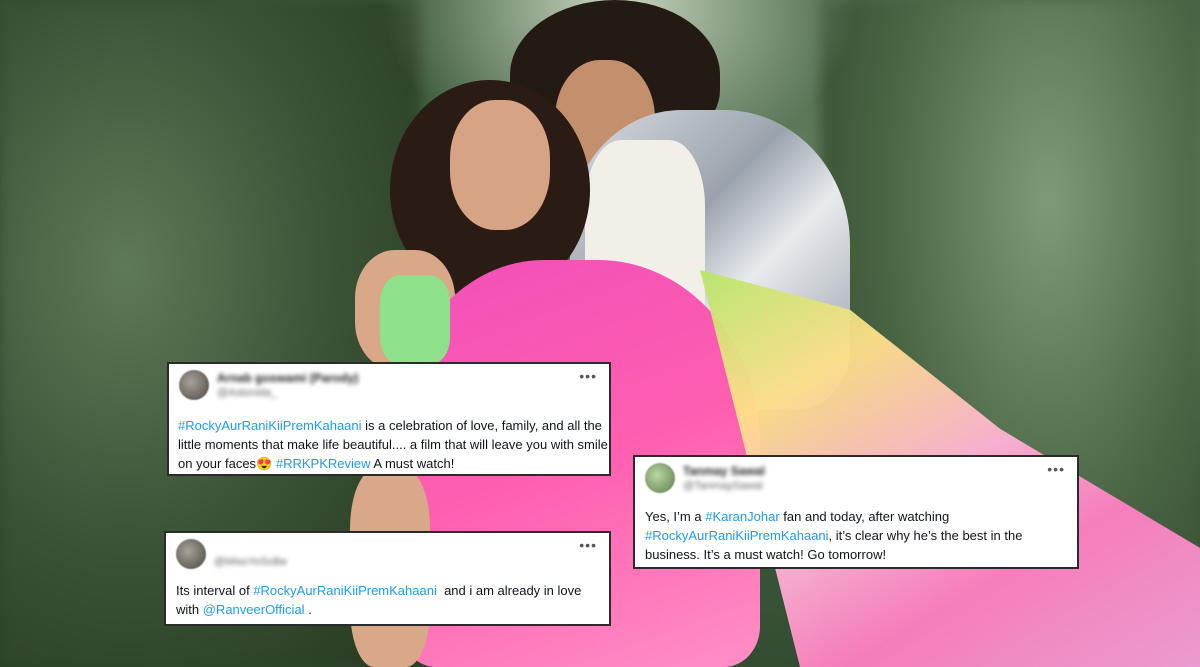 The height and width of the screenshot is (667, 1200). What do you see at coordinates (724, 471) in the screenshot?
I see `display-name: Tanmay Sawal` at bounding box center [724, 471].